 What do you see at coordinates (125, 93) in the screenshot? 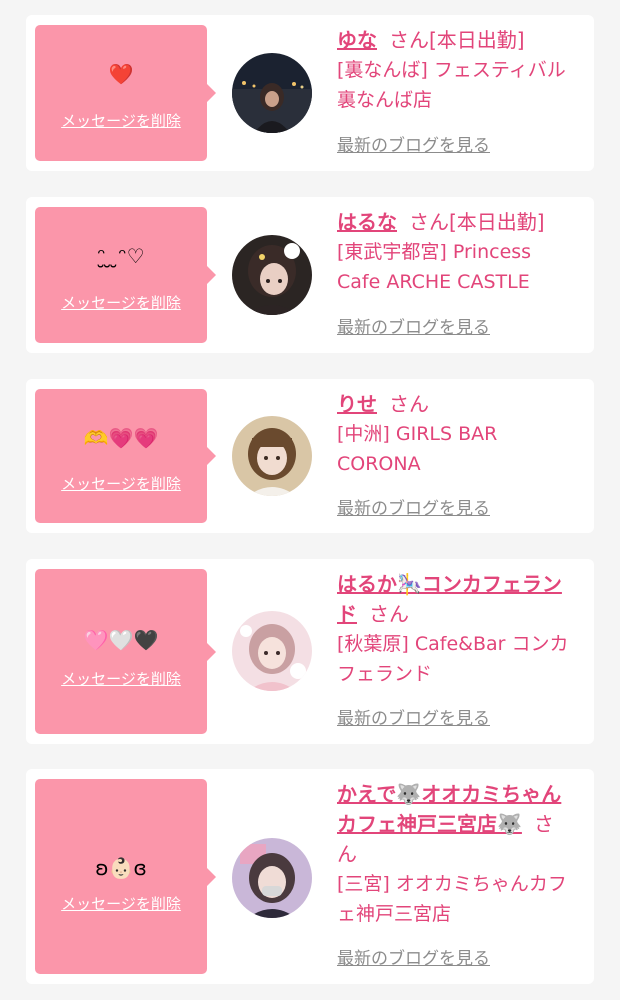
I see `message-bubble: ❤️ メッセージを削除` at bounding box center [125, 93].